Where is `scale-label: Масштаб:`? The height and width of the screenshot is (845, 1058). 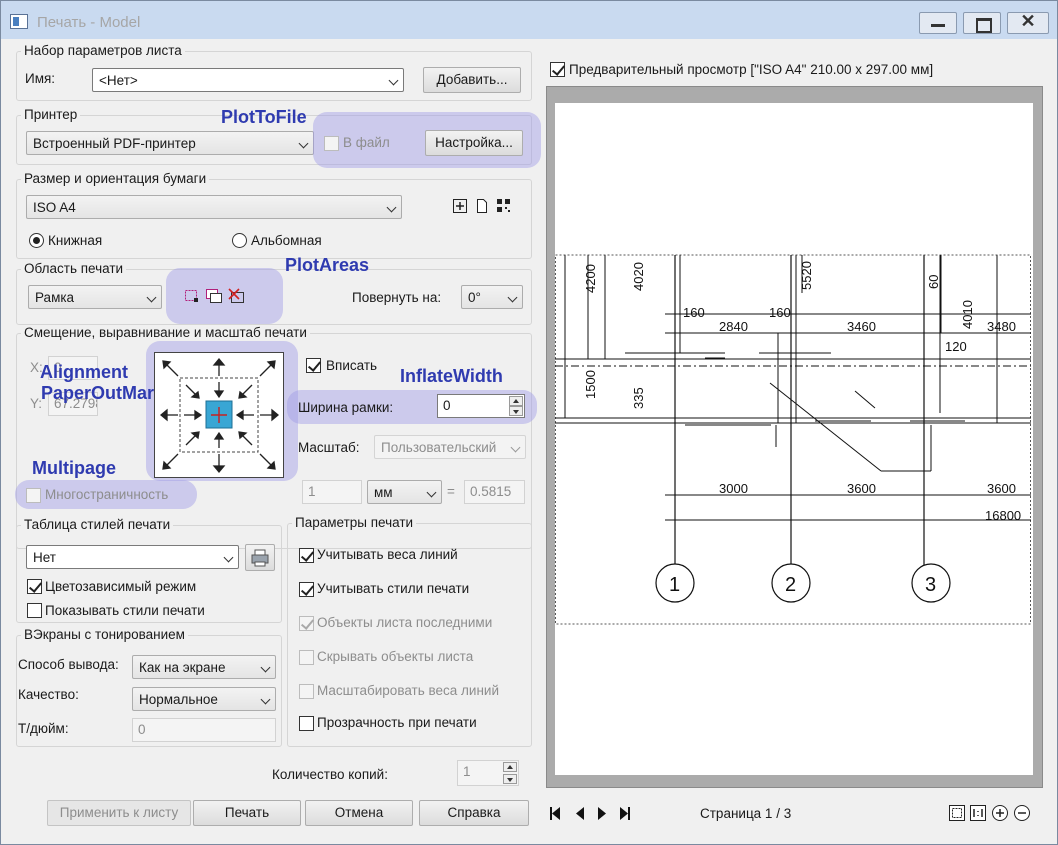 scale-label: Масштаб: is located at coordinates (329, 447).